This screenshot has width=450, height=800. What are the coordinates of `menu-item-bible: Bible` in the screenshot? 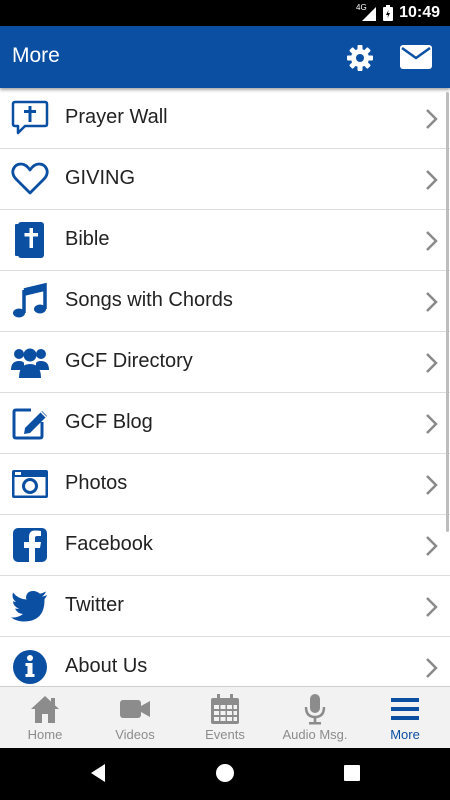 It's located at (225, 240).